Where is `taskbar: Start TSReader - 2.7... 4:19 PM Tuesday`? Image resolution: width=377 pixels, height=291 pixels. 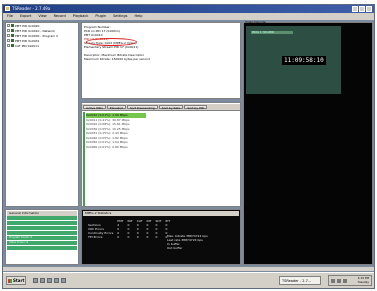 taskbar: Start TSReader - 2.7... 4:19 PM Tuesday is located at coordinates (188, 280).